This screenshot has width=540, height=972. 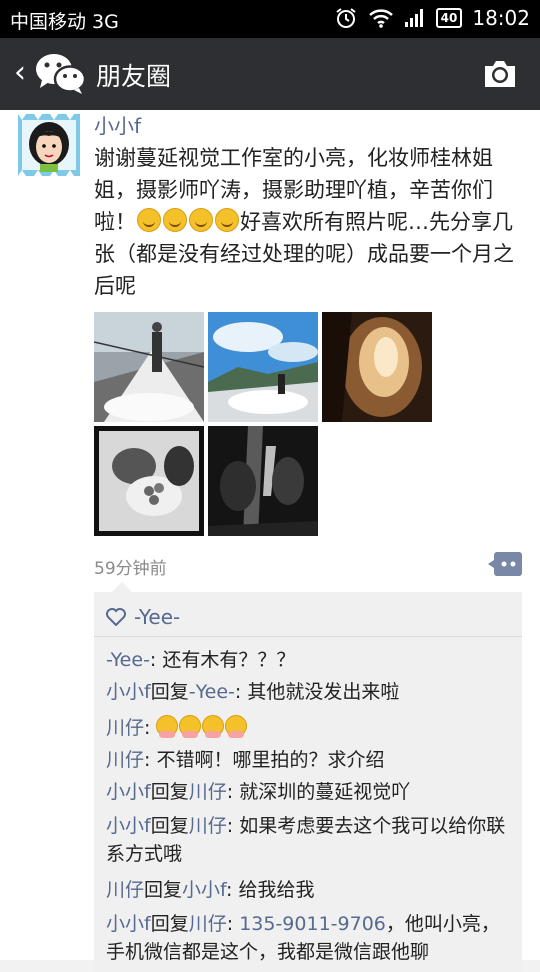 I want to click on comment-row: 小小f回复川仔: 就深圳的蔓延视觉吖, so click(x=311, y=792).